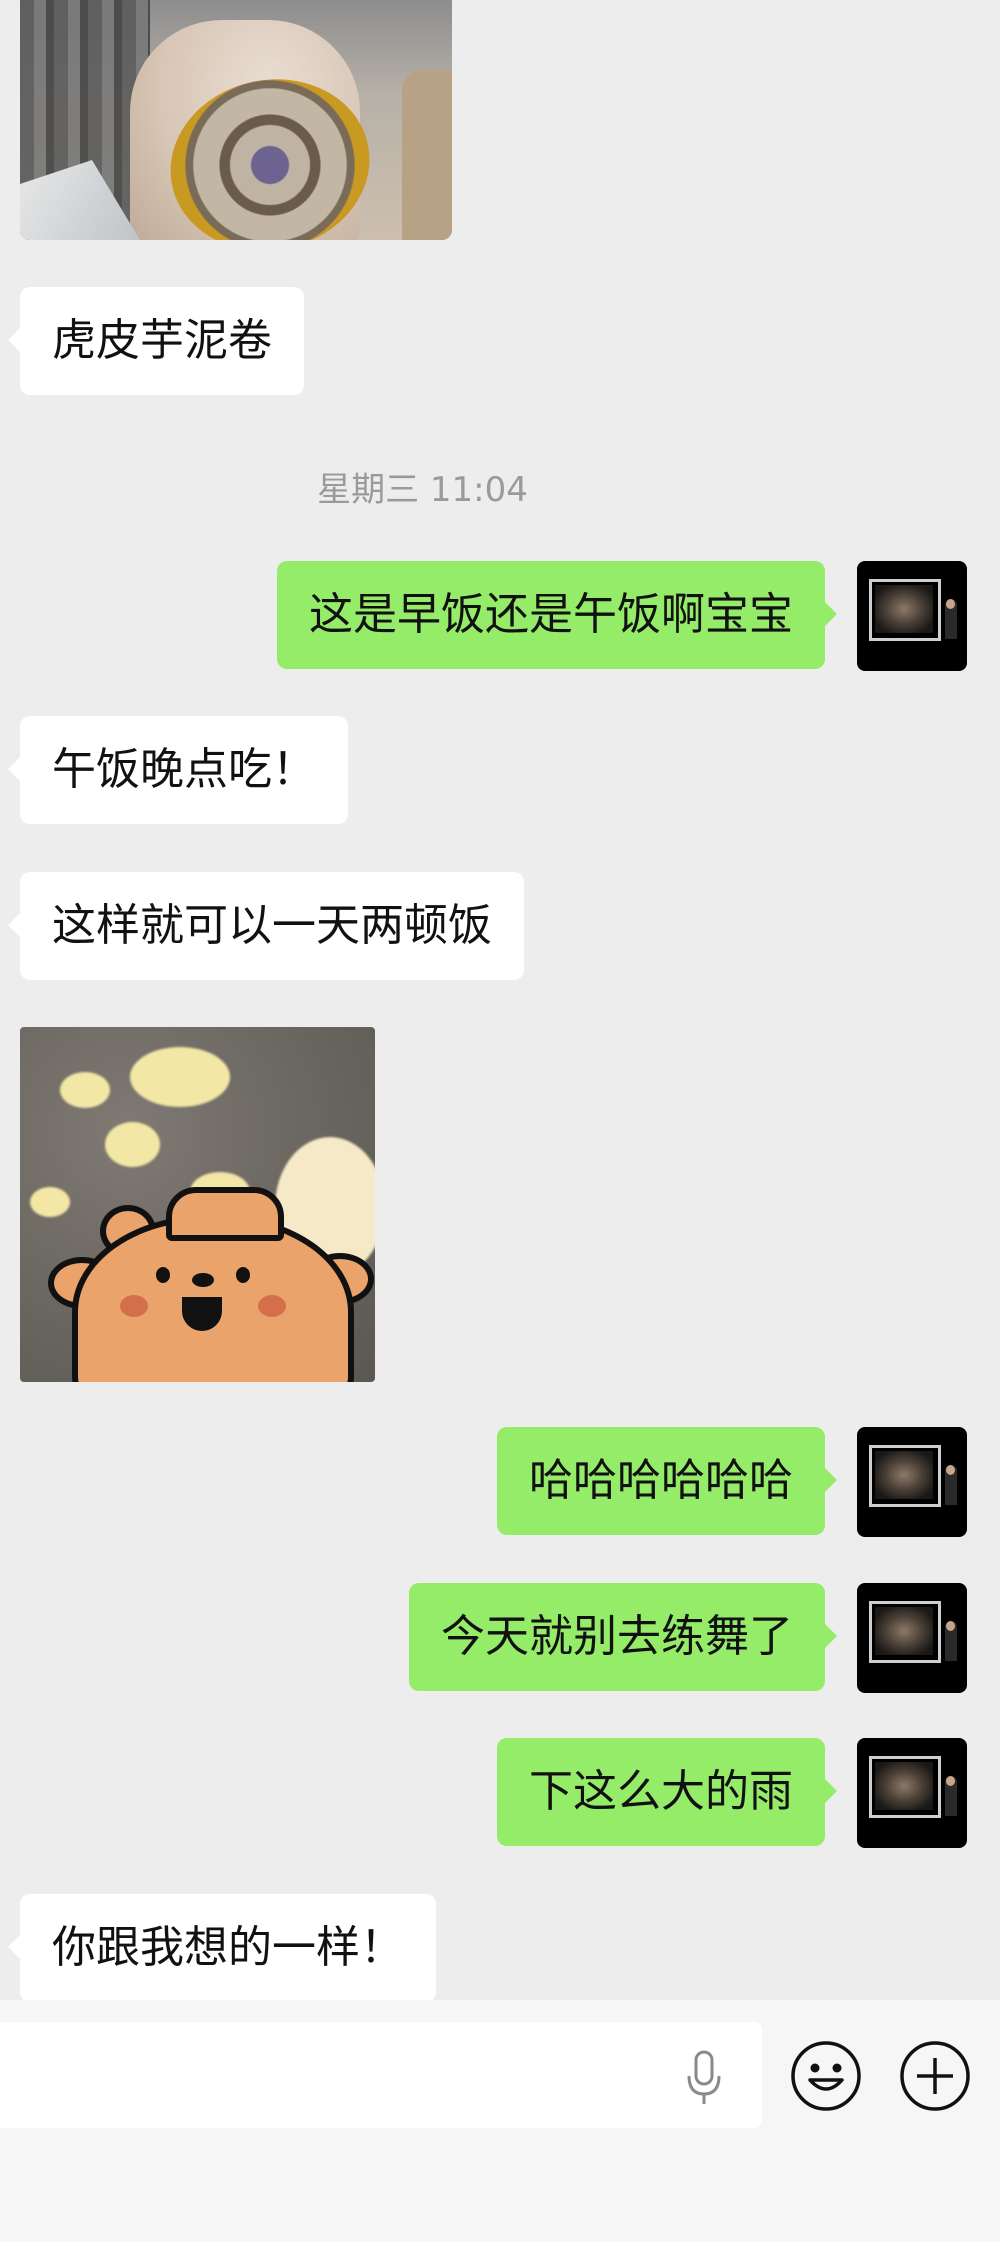  Describe the element at coordinates (156, 341) in the screenshot. I see `incoming-message-bubble: 虎皮芋泥卷` at that location.